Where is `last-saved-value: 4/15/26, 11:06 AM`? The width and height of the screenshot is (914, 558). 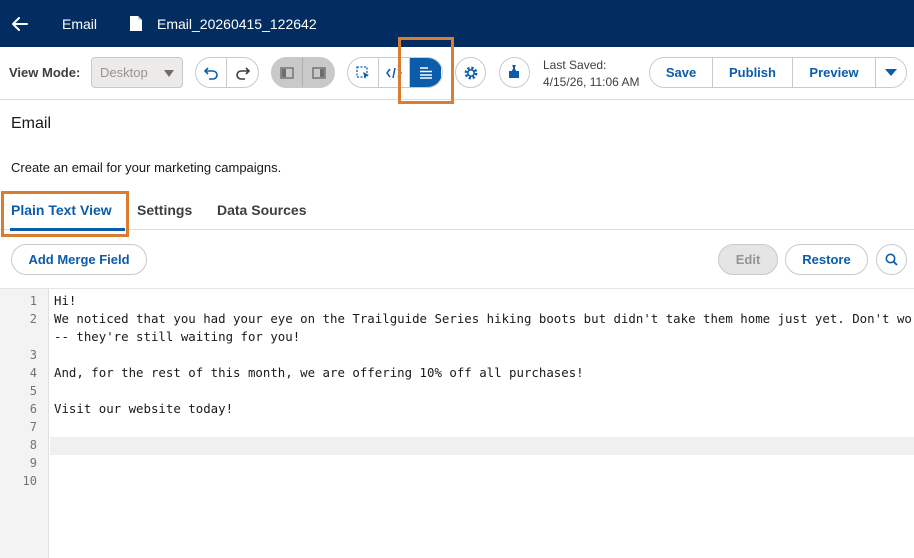
last-saved-value: 4/15/26, 11:06 AM is located at coordinates (591, 82).